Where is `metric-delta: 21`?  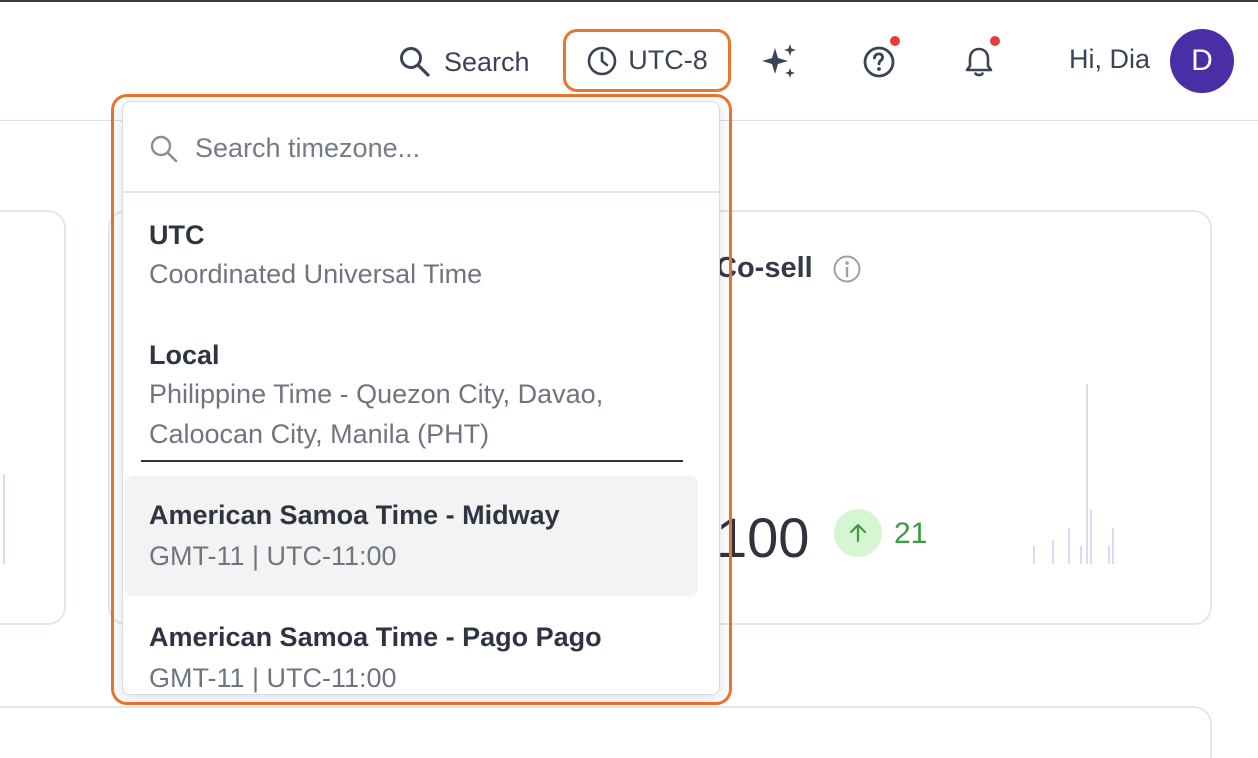 metric-delta: 21 is located at coordinates (911, 533).